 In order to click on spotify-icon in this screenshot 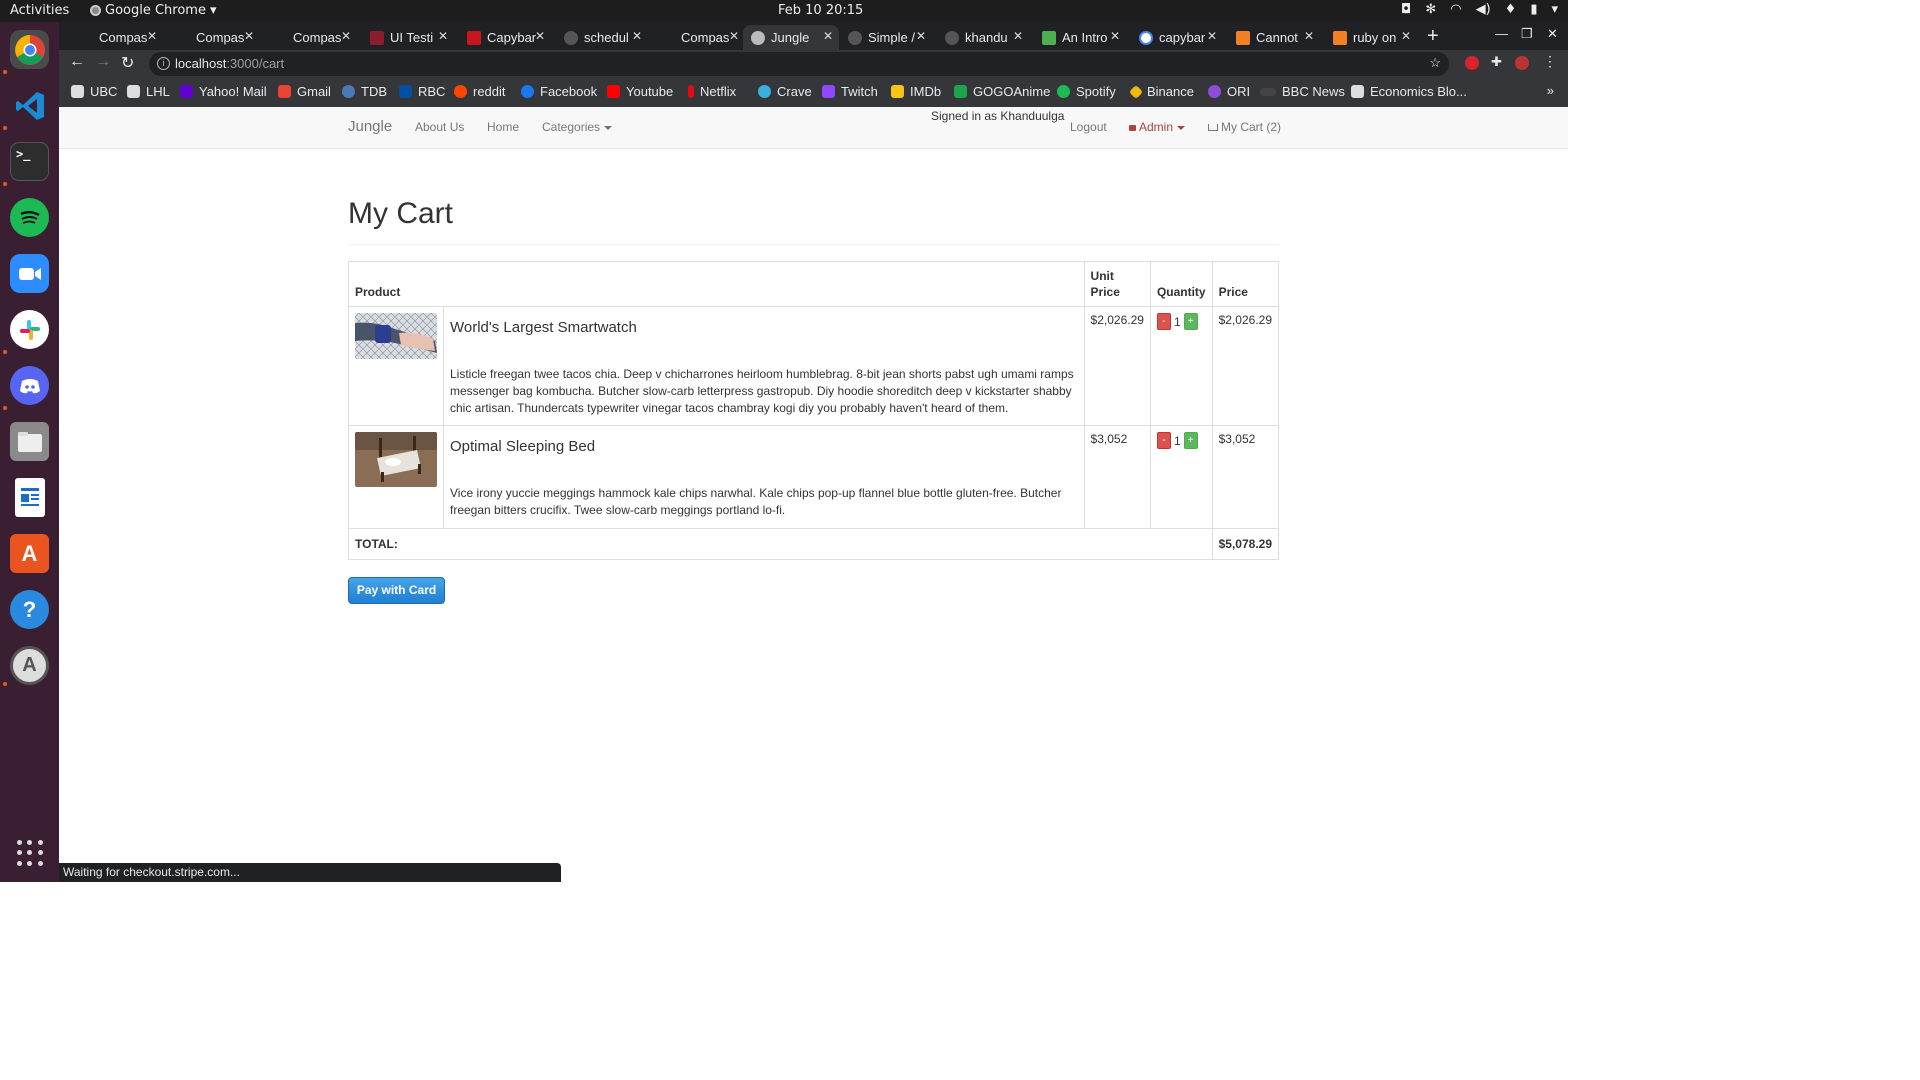, I will do `click(29, 217)`.